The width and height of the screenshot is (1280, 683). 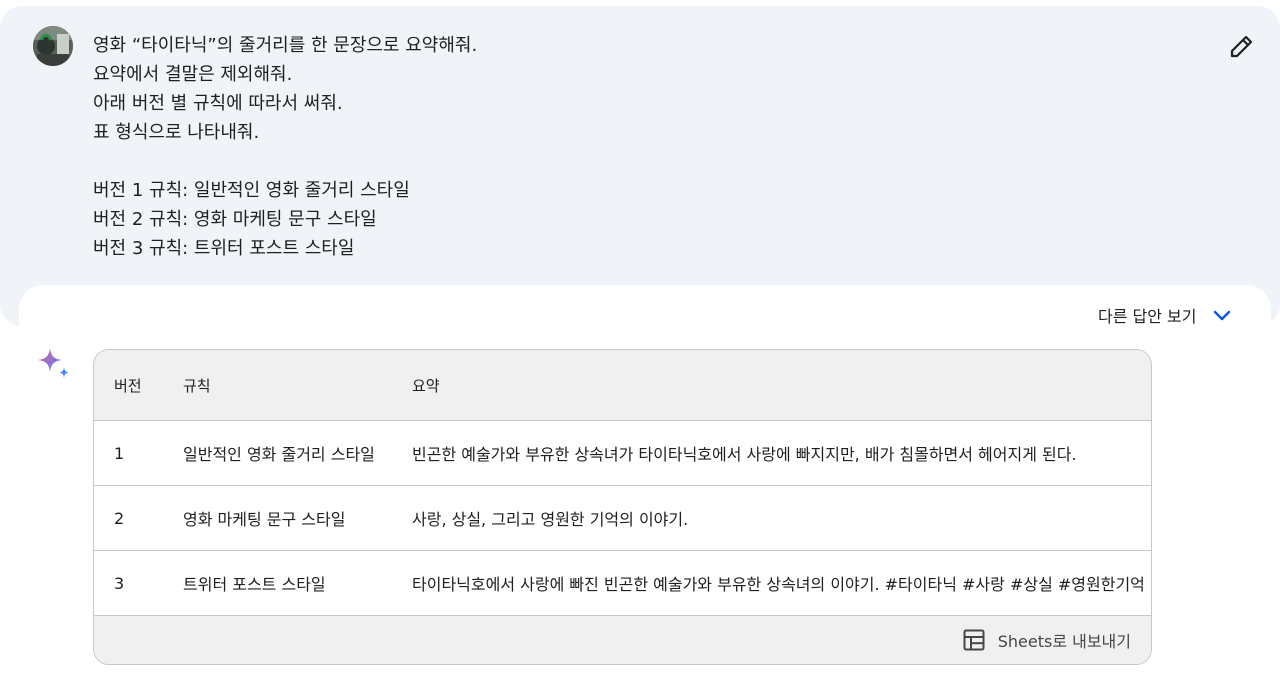 What do you see at coordinates (550, 519) in the screenshot?
I see `cell-summary: 사랑, 상실, 그리고 영원한 기억의 이야기.` at bounding box center [550, 519].